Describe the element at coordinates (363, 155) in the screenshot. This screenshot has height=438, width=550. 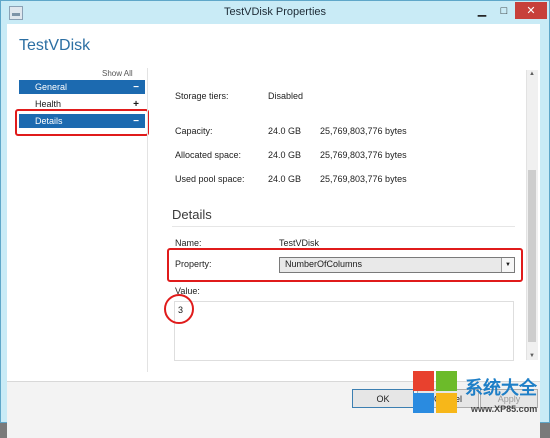
I see `allocated-space-bytes: 25,769,803,776 bytes` at that location.